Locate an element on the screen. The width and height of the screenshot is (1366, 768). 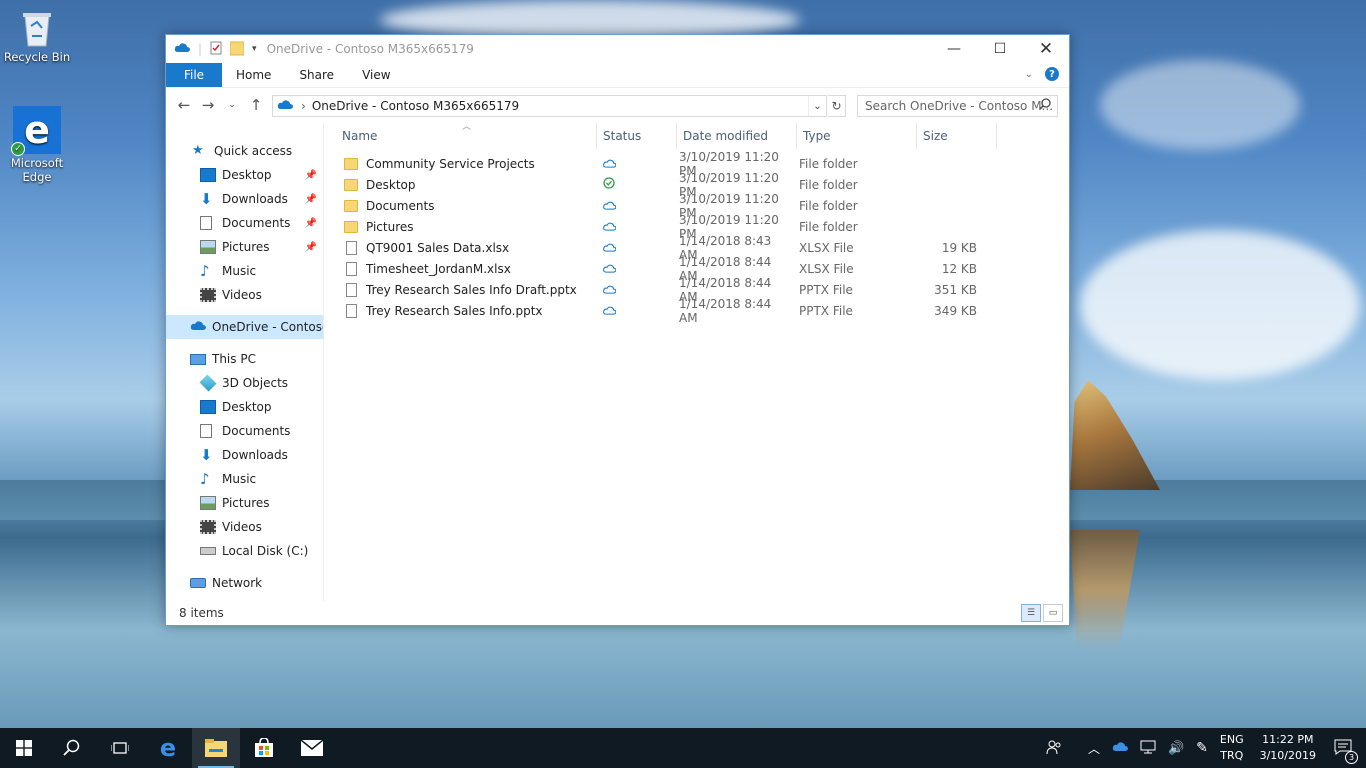
minimize-button: — is located at coordinates (954, 49).